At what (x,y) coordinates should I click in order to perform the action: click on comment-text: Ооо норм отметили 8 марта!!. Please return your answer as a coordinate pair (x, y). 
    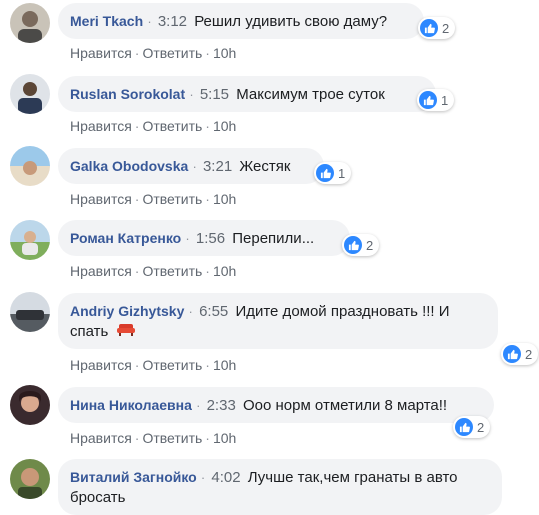
    Looking at the image, I should click on (345, 405).